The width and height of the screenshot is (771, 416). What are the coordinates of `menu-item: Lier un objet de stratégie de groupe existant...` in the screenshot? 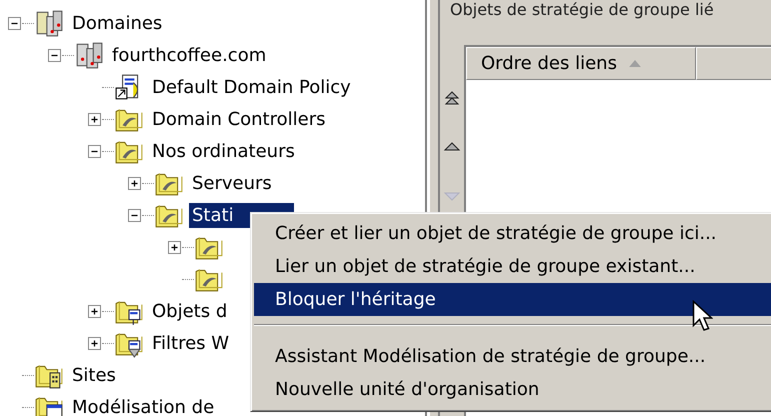 It's located at (512, 266).